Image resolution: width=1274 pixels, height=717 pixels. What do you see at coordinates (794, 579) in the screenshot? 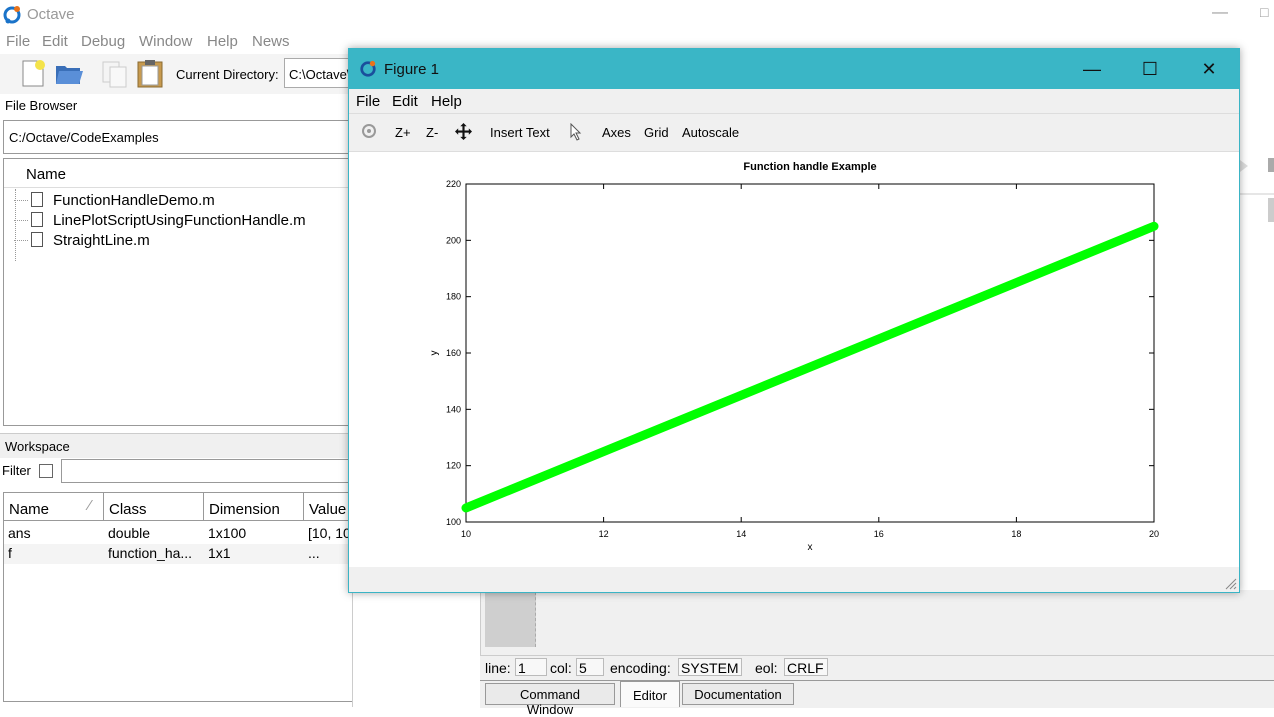
I see `figure-statusbar` at bounding box center [794, 579].